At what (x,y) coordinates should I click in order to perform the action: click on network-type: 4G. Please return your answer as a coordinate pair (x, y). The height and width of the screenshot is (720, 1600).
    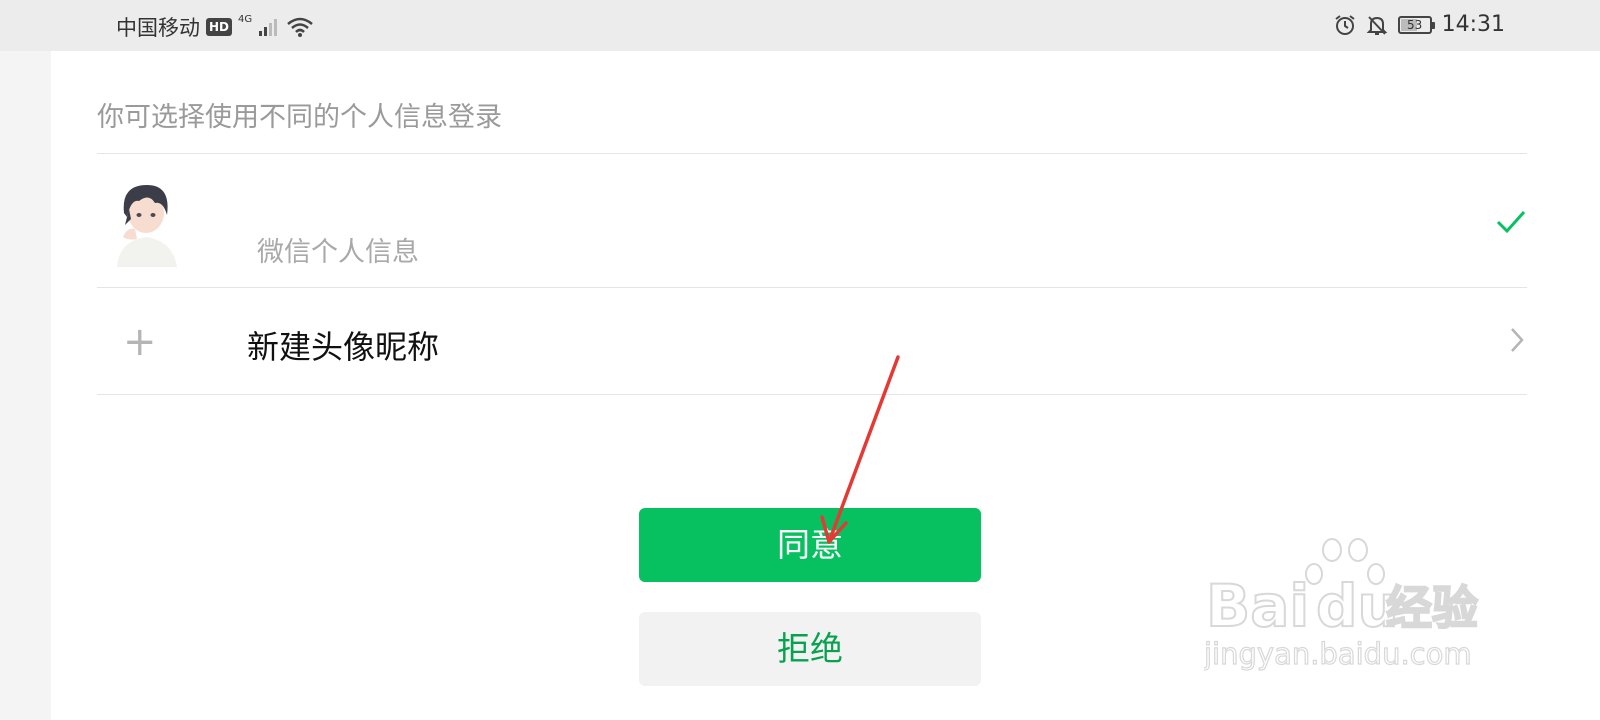
    Looking at the image, I should click on (245, 19).